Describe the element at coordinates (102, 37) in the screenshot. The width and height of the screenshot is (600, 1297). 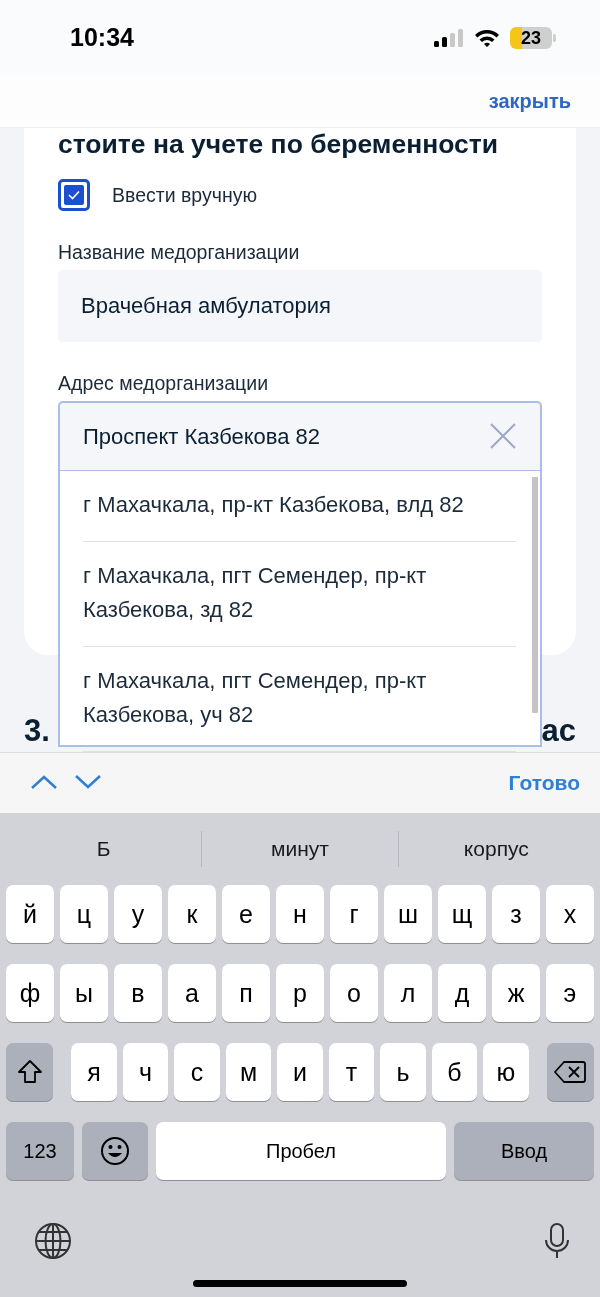
I see `time: 10:34` at that location.